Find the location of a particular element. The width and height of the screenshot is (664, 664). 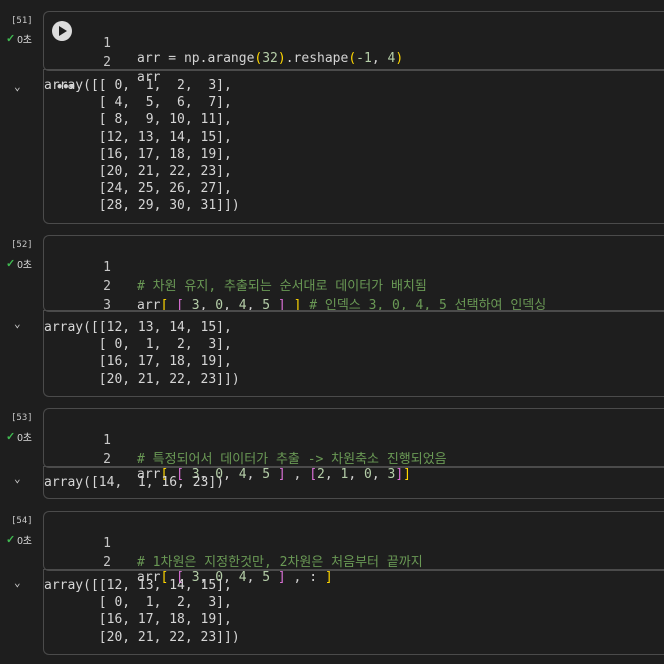

code-line: 1 # 특정되어서 데이터가 추출 -> 차원축소 진행되었음 is located at coordinates (246, 442).